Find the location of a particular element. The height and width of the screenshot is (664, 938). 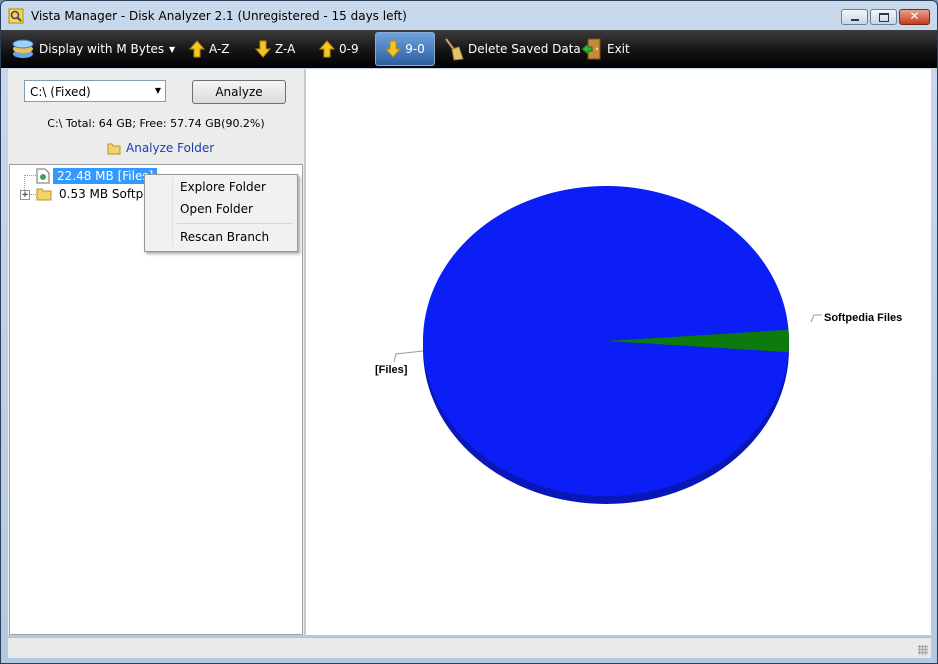

display-units-label: Display with M Bytes is located at coordinates (102, 49).